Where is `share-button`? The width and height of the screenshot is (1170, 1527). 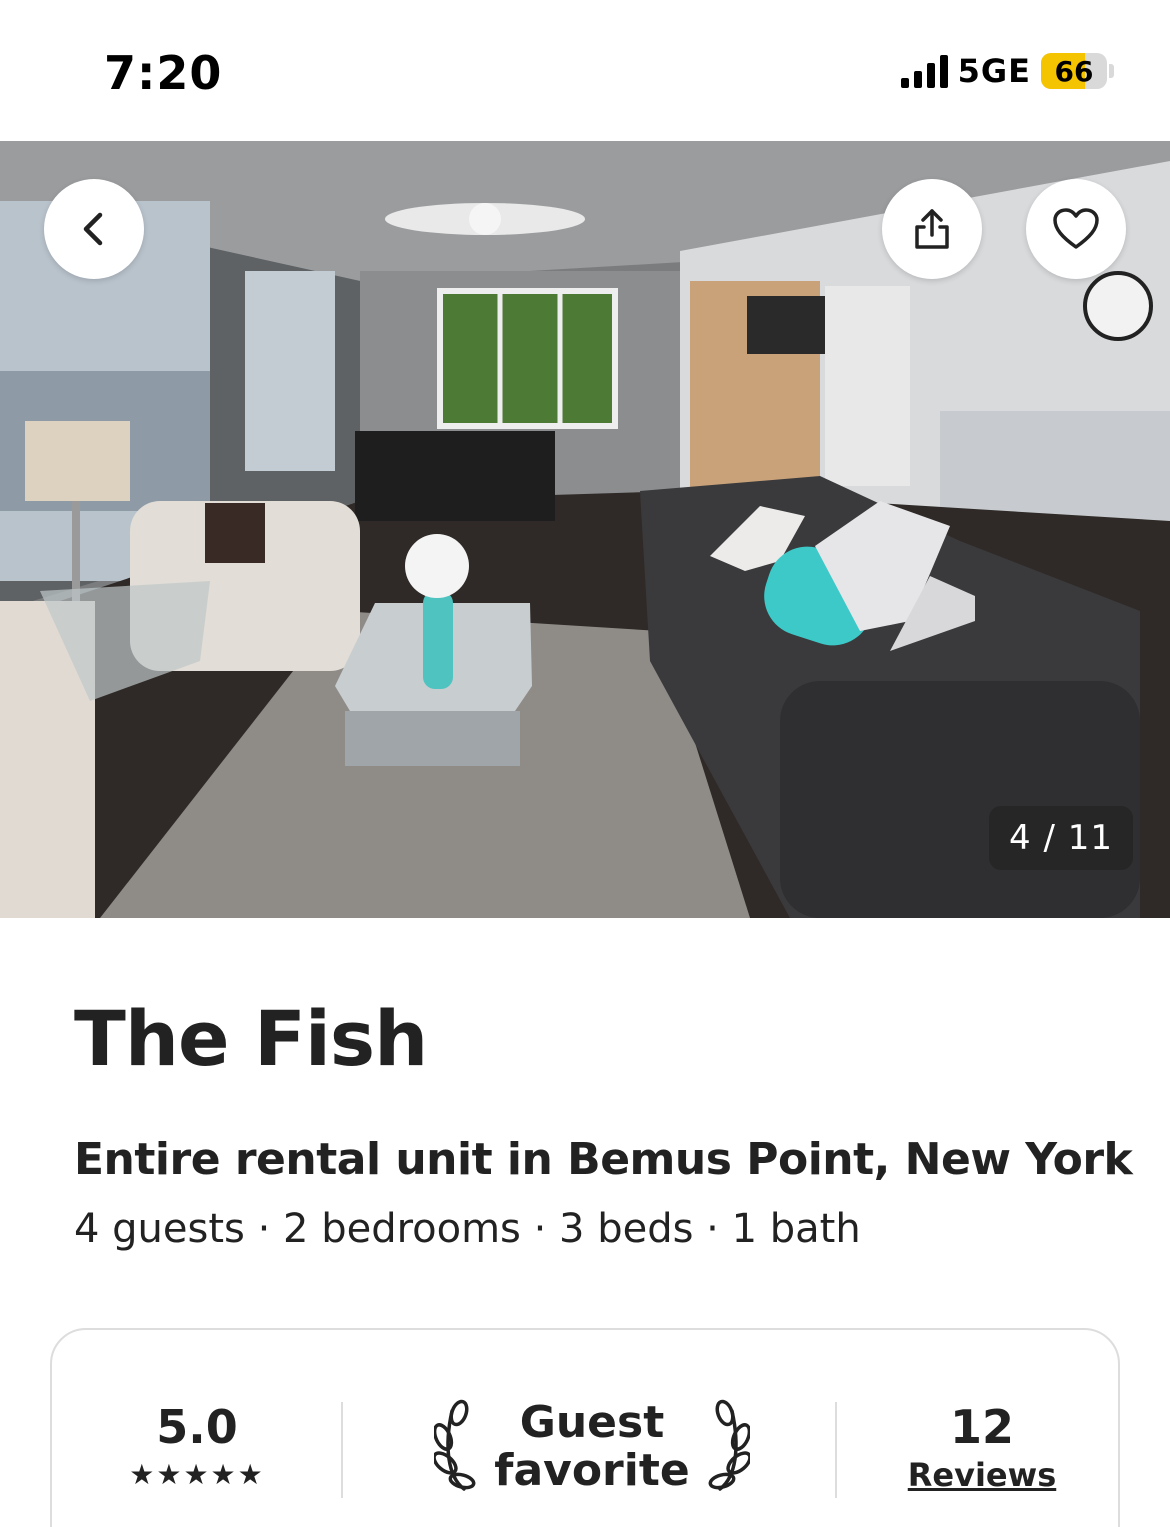
share-button is located at coordinates (932, 229).